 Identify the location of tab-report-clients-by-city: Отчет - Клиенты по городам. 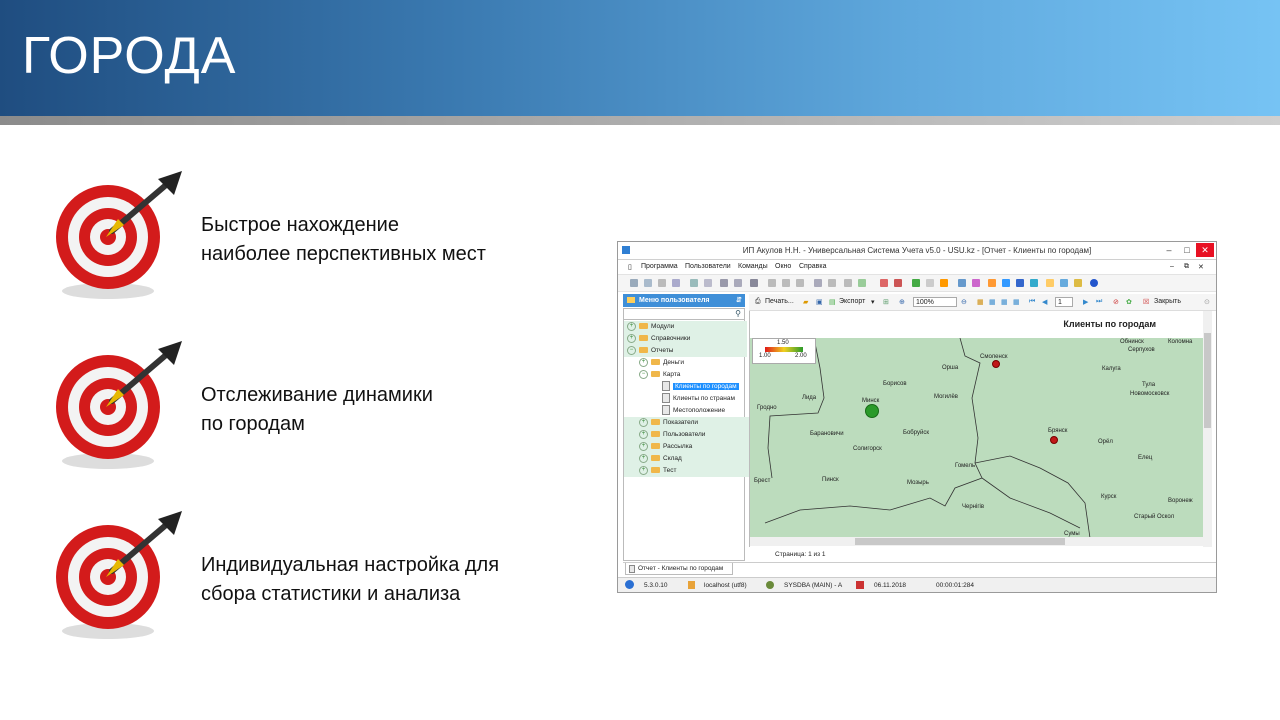
(679, 569).